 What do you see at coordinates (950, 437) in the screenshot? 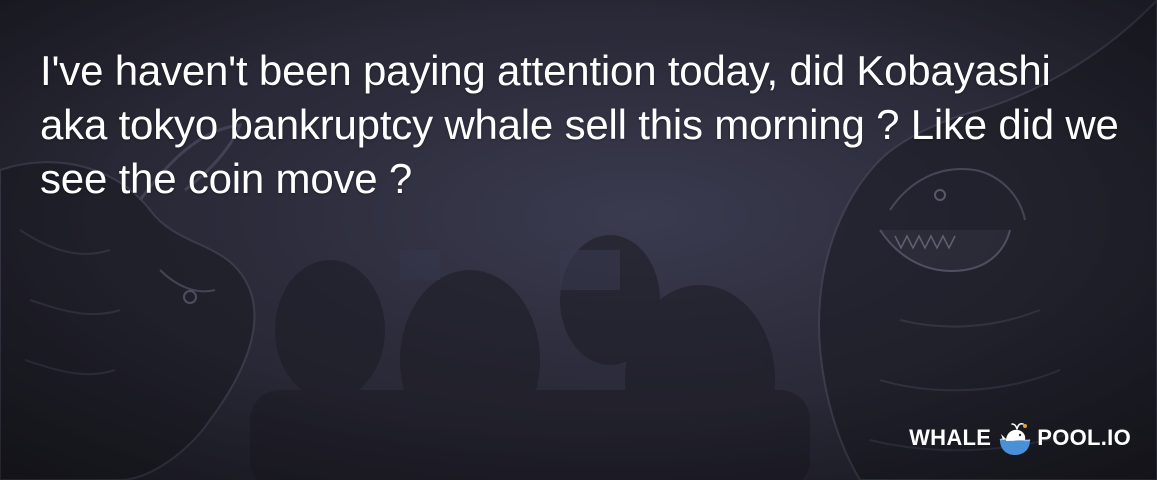
I see `logo-text-whale: WHALE` at bounding box center [950, 437].